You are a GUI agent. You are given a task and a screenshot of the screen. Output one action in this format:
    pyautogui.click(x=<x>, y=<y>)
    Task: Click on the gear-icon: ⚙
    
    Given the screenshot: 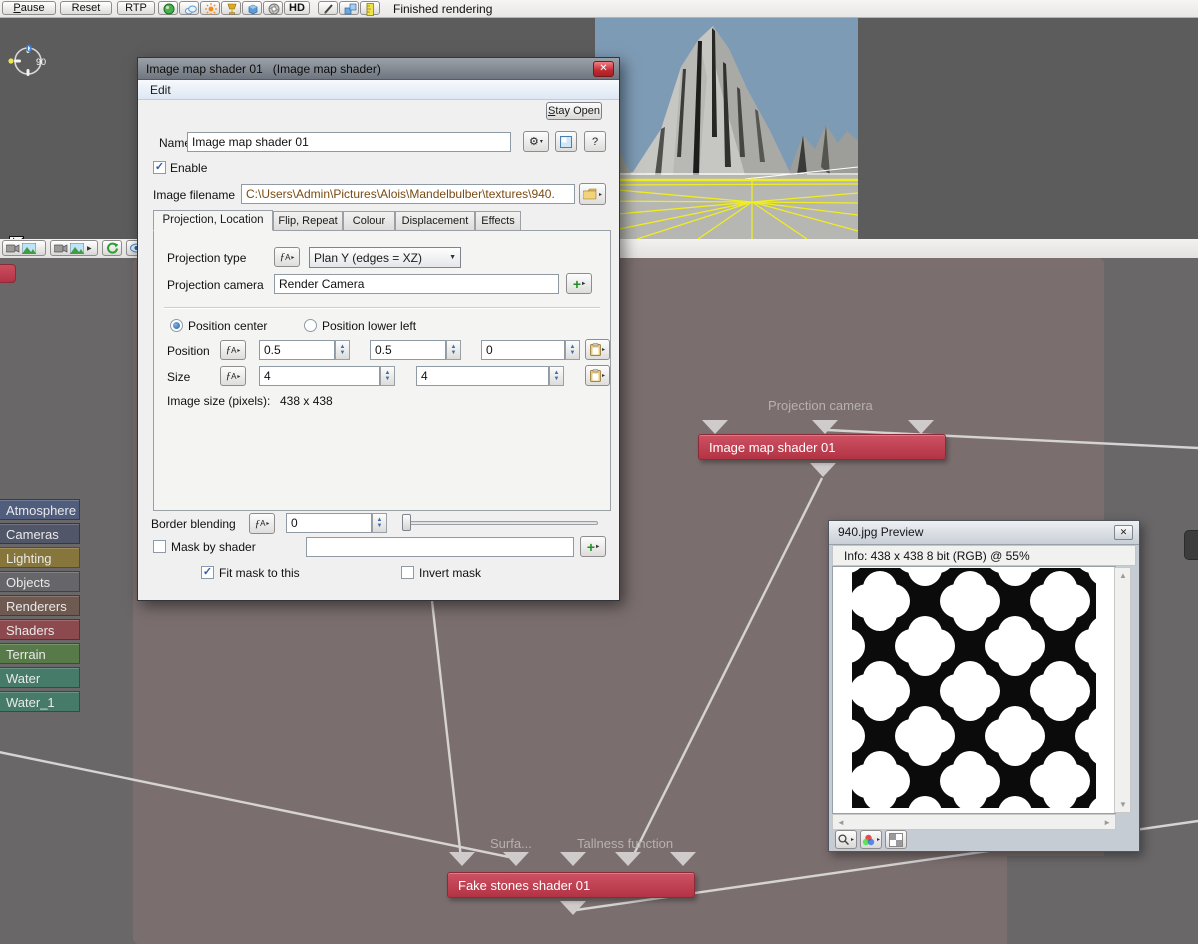 What is the action you would take?
    pyautogui.click(x=534, y=142)
    